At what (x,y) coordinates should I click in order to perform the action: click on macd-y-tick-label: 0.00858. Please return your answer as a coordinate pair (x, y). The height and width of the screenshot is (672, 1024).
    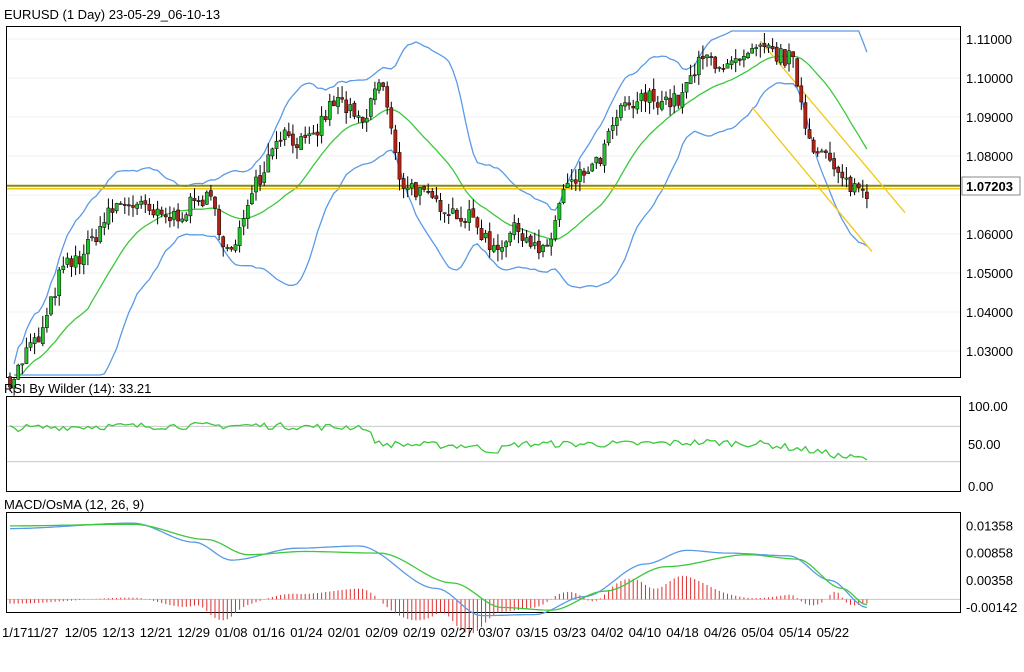
    Looking at the image, I should click on (989, 553).